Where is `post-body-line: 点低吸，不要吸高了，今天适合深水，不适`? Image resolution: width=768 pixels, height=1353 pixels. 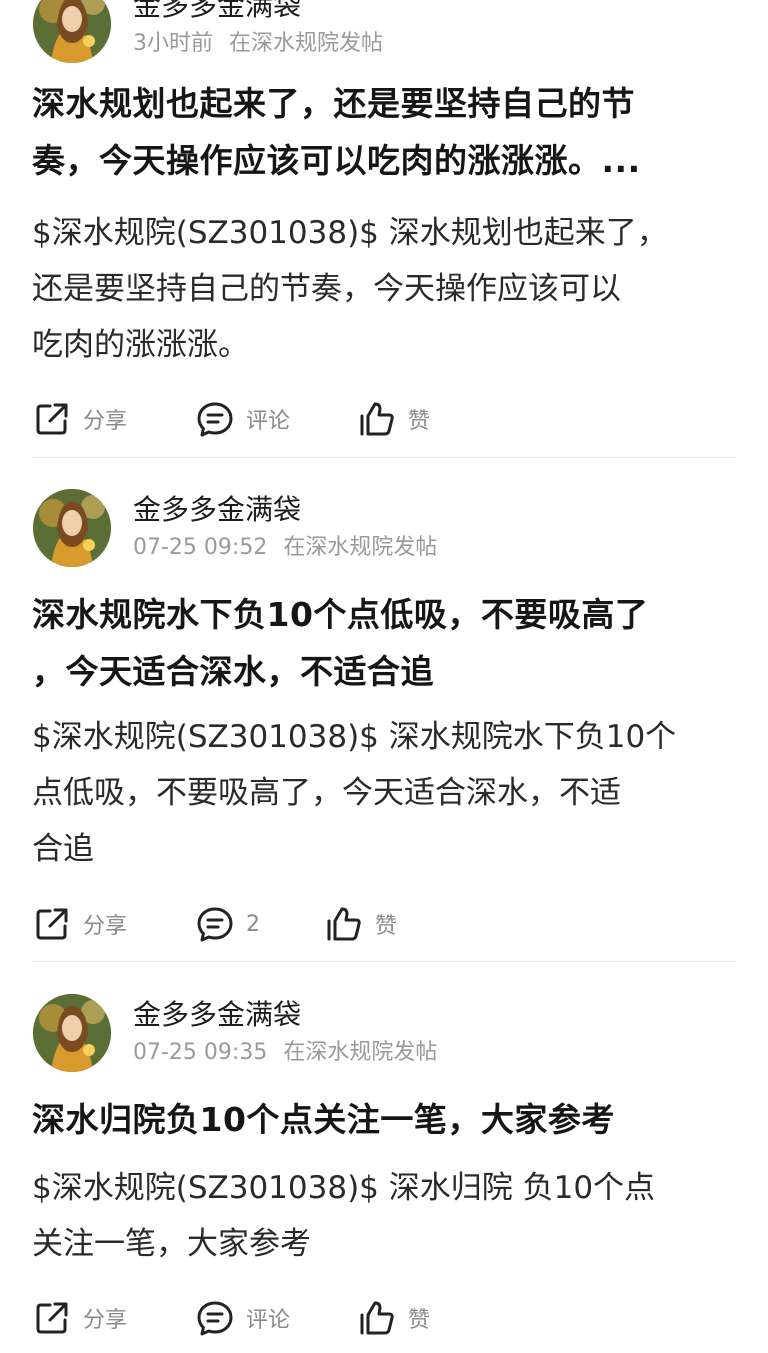
post-body-line: 点低吸，不要吸高了，今天适合深水，不适 is located at coordinates (326, 793).